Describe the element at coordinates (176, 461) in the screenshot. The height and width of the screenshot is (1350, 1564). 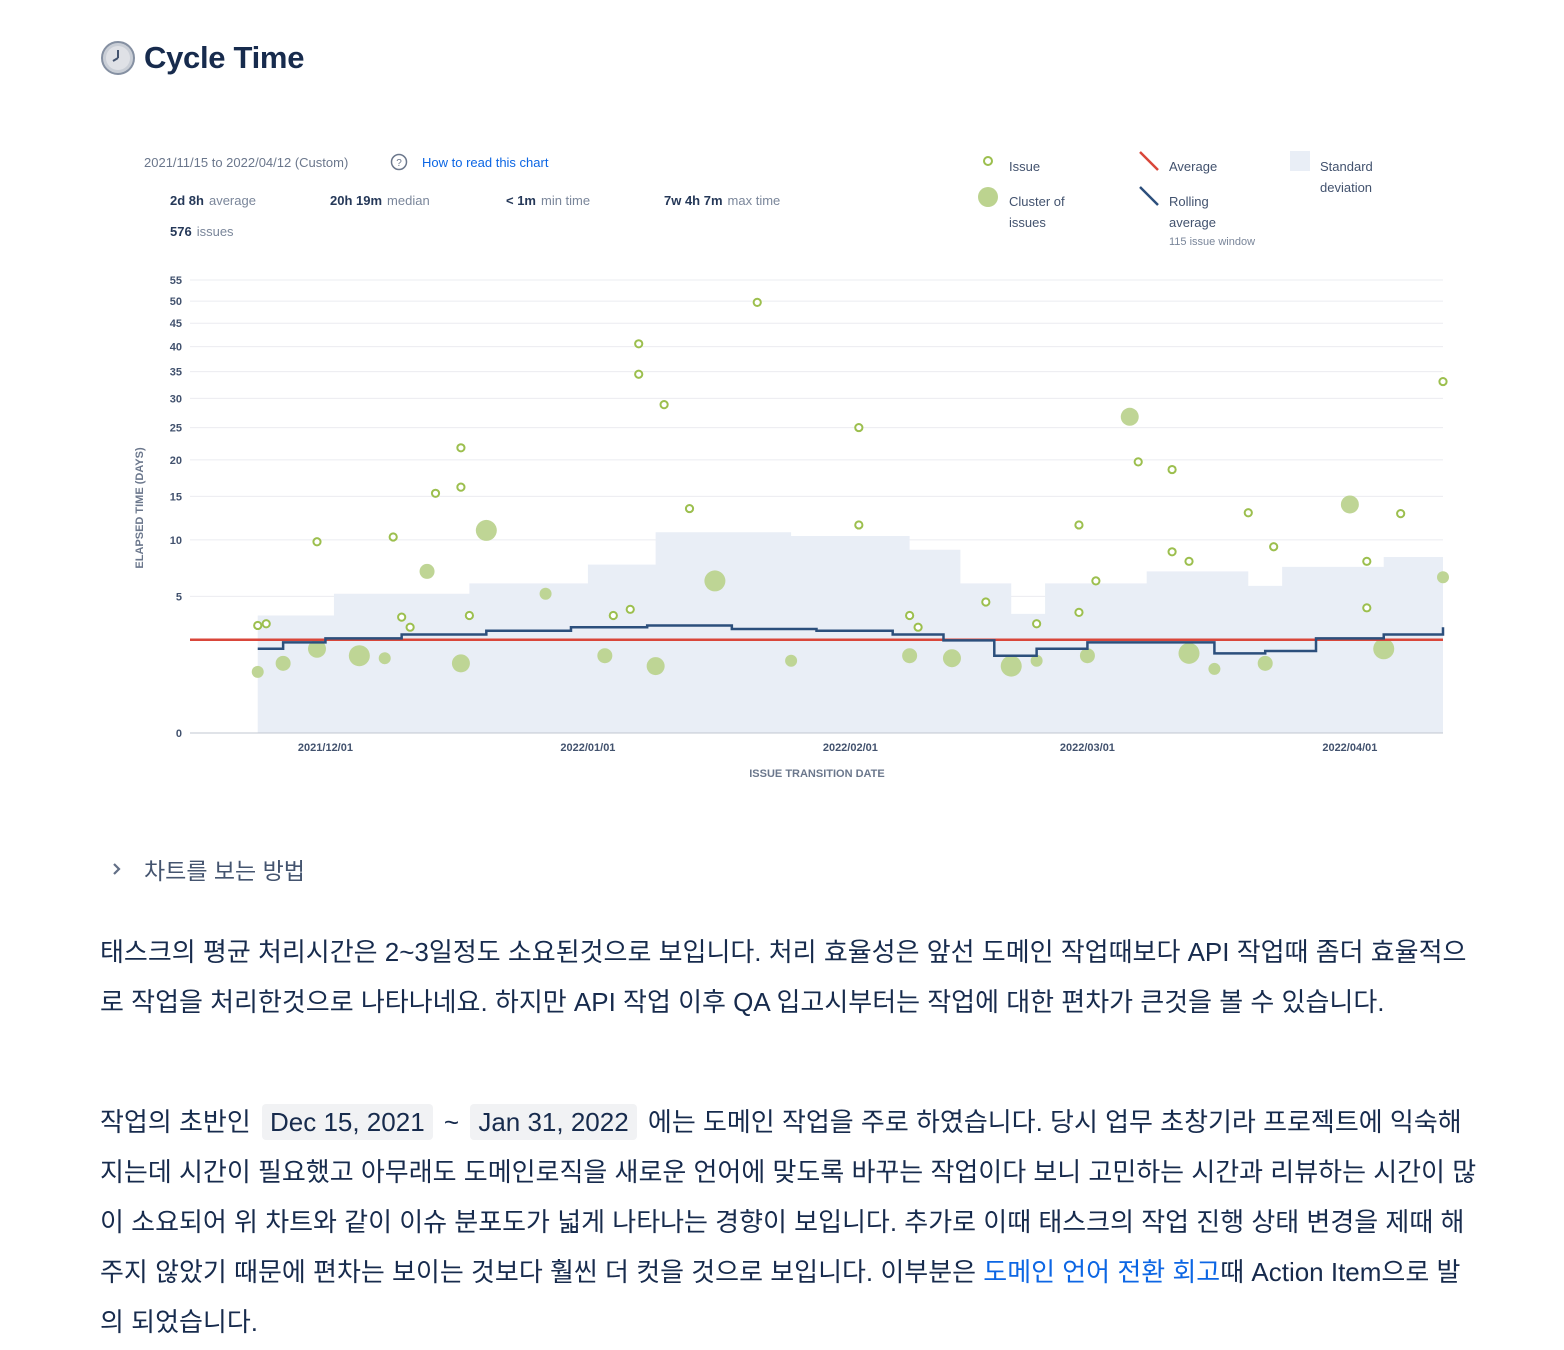
I see `y-tick-label: 20` at that location.